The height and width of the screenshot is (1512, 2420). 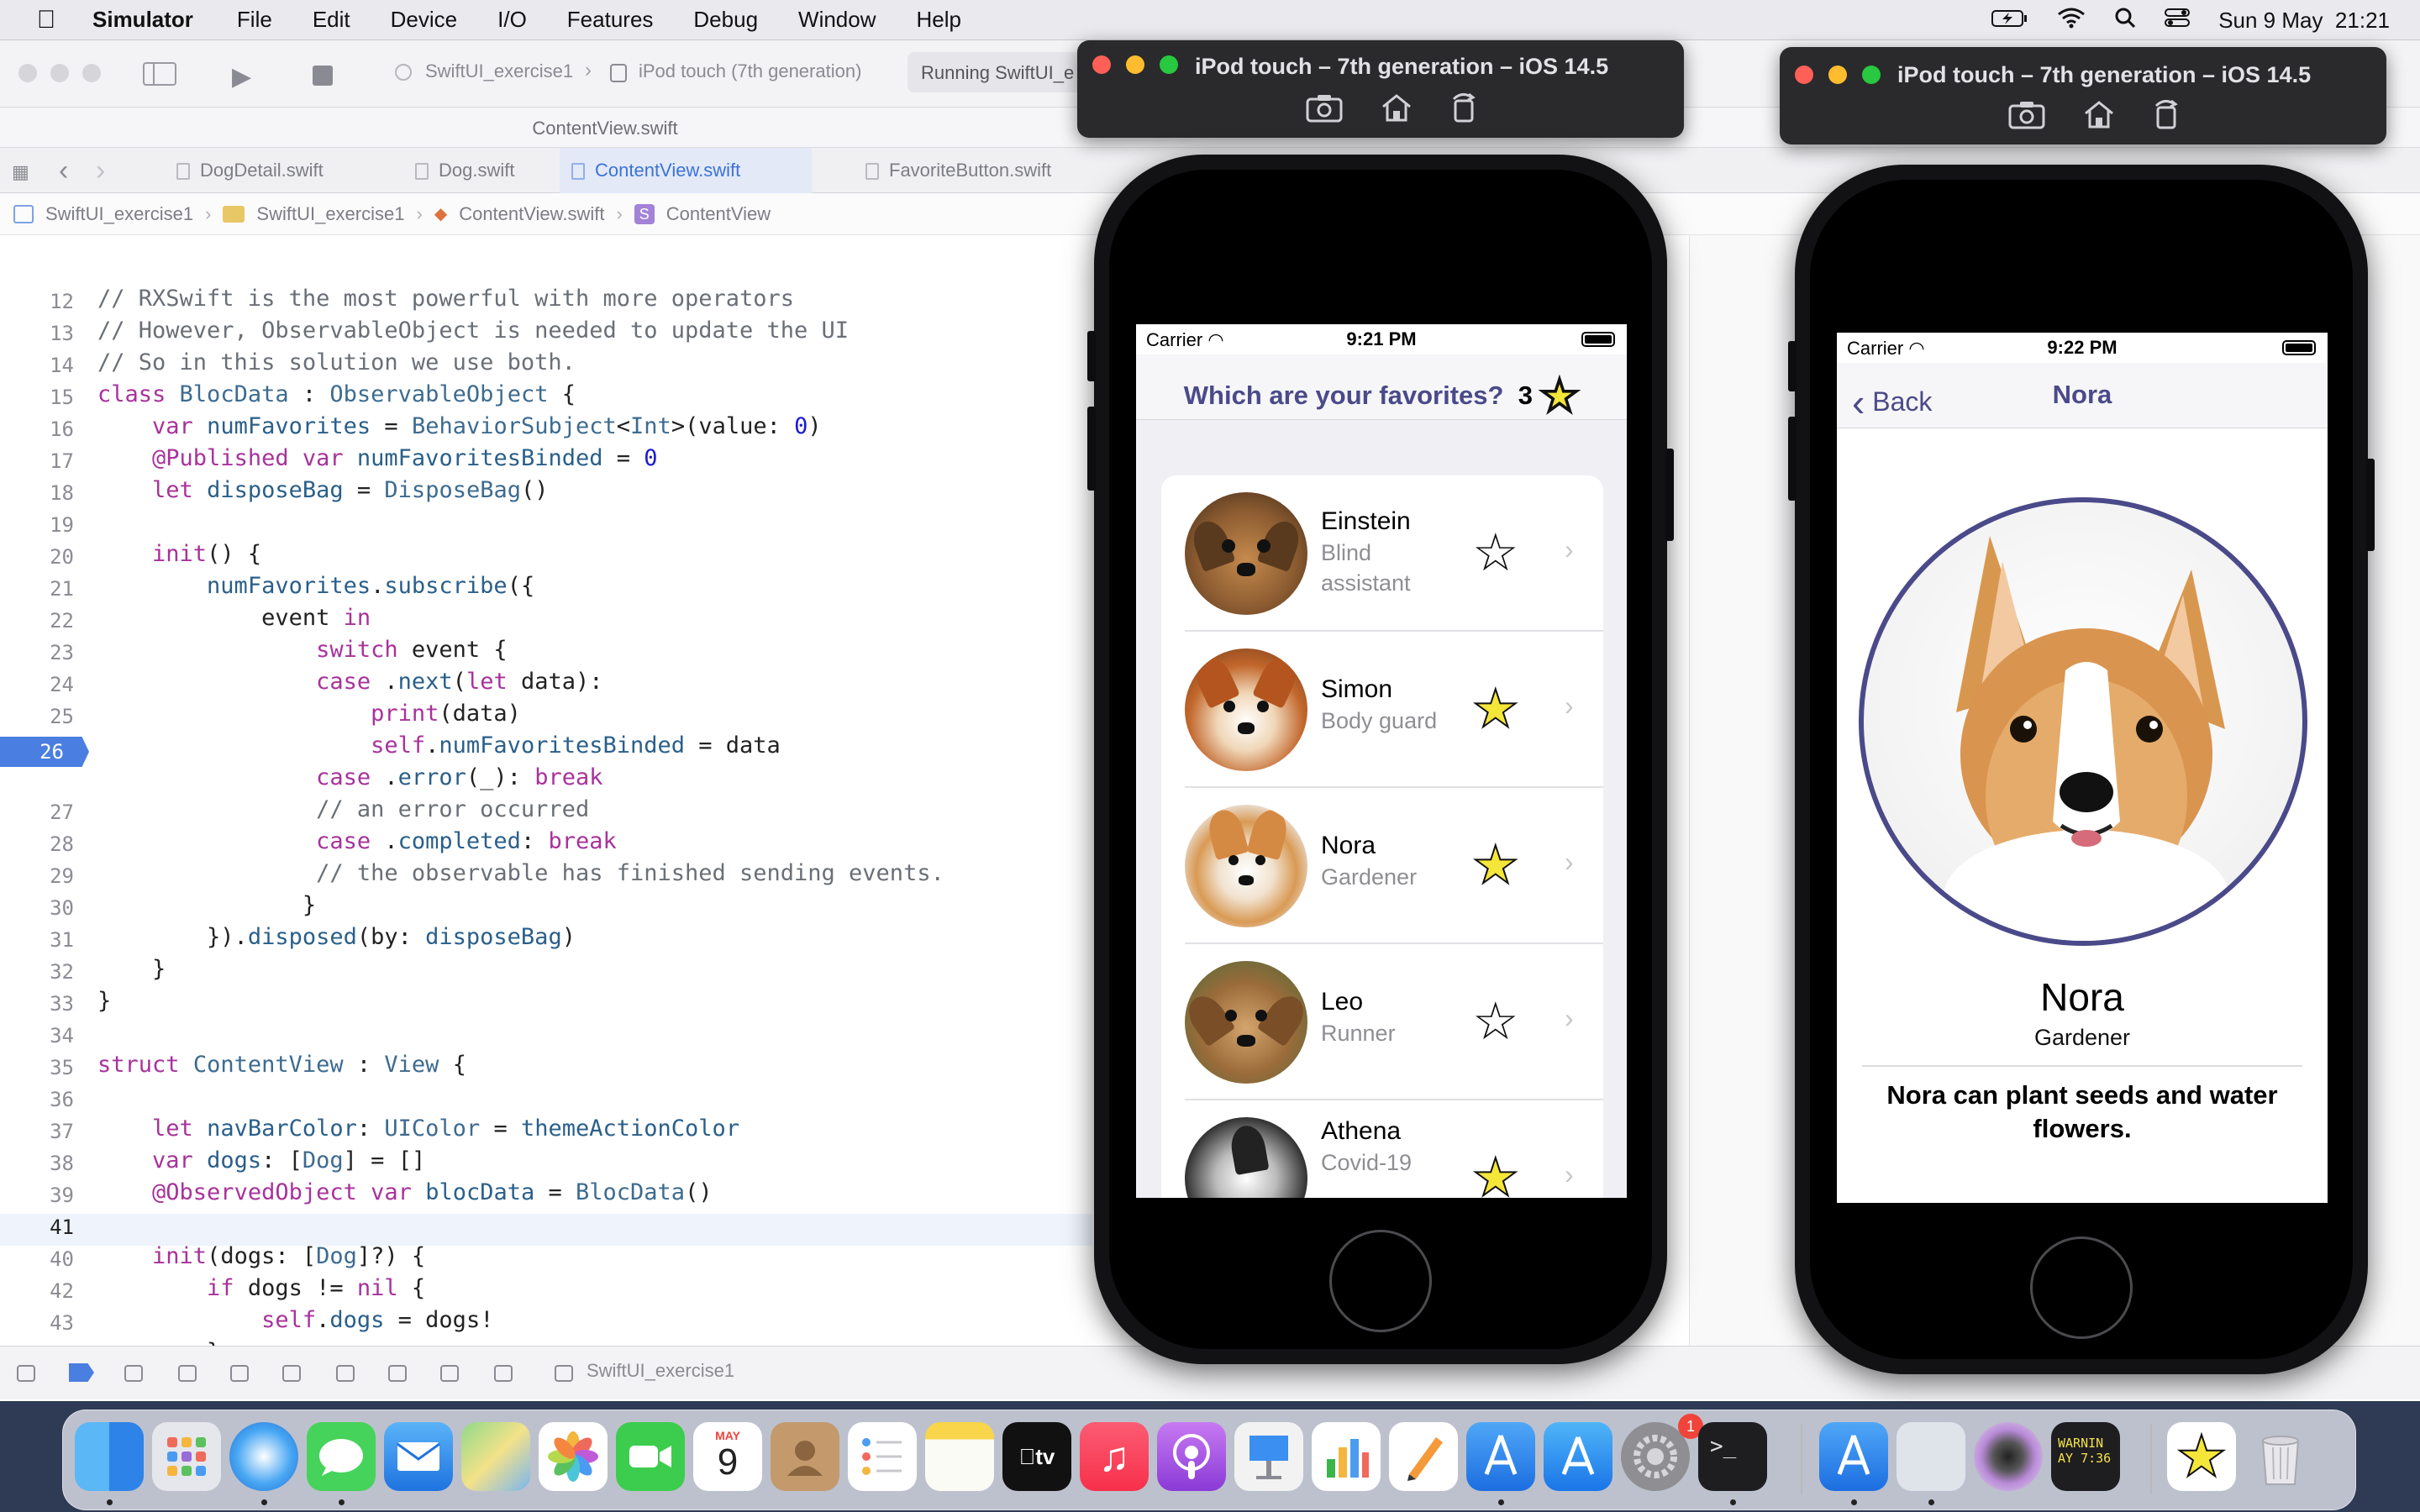 I want to click on step-into-icon, so click(x=240, y=1373).